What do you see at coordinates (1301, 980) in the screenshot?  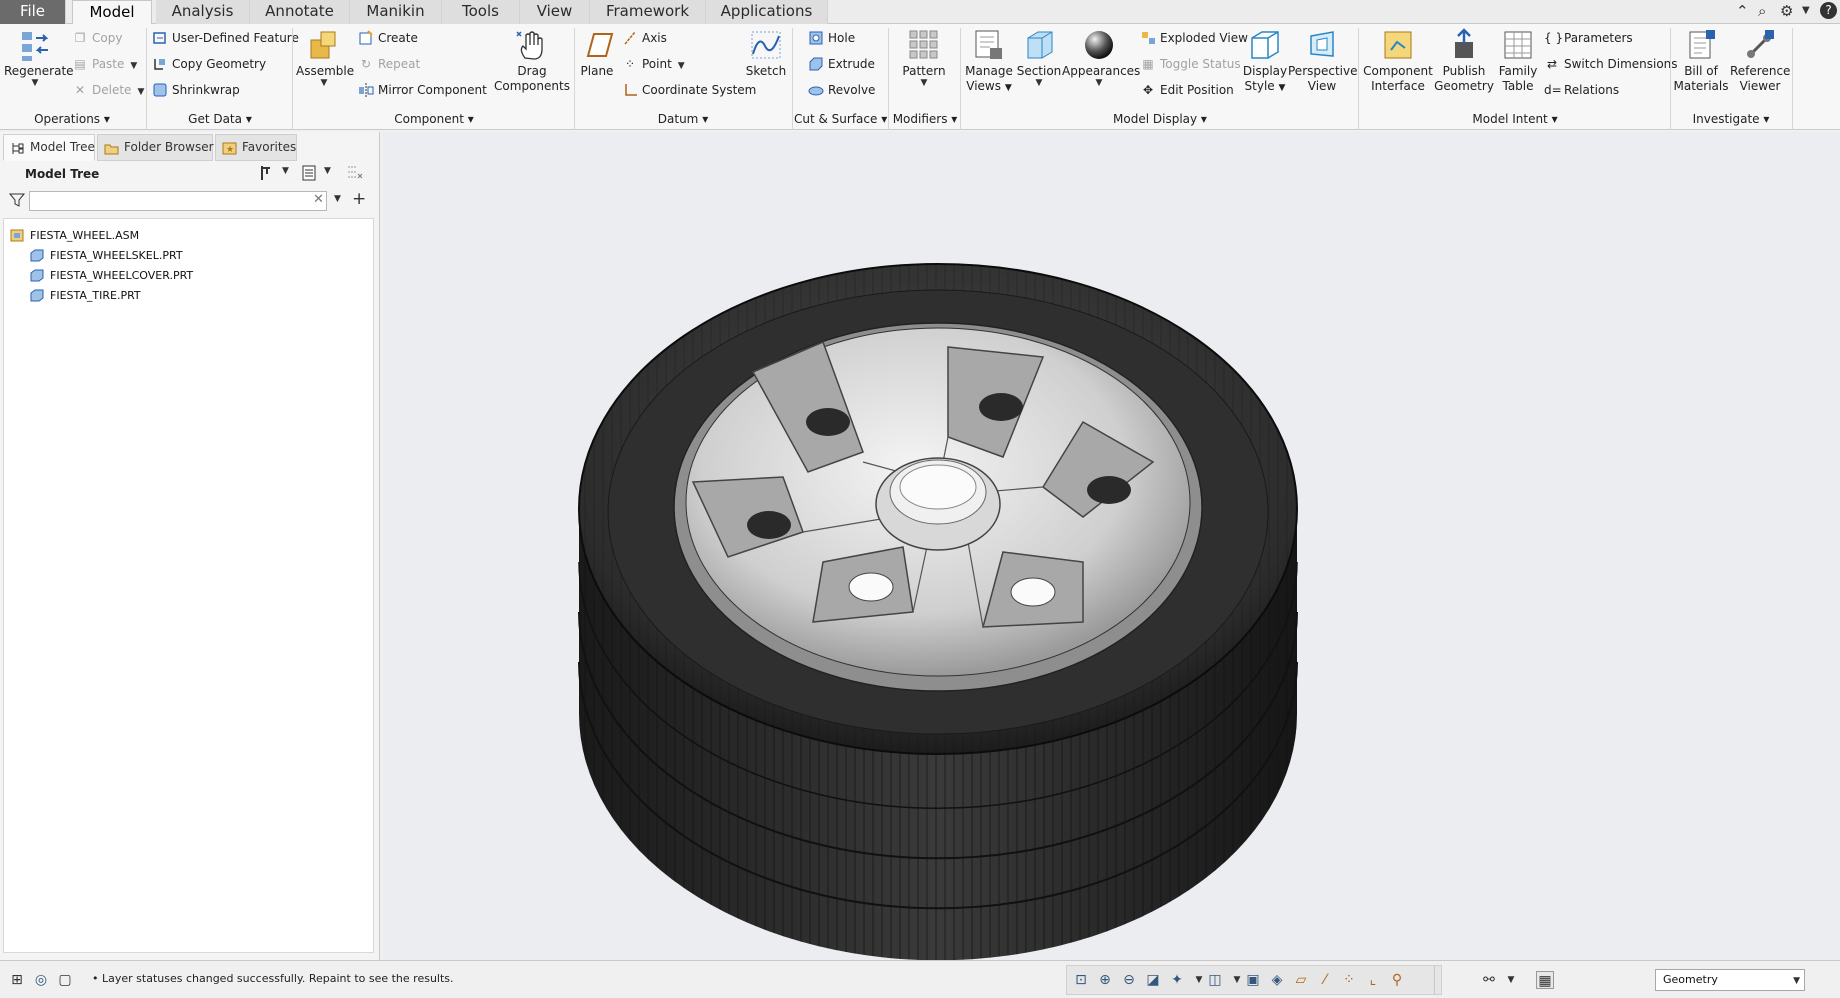 I see `plane-display-icon: ▱` at bounding box center [1301, 980].